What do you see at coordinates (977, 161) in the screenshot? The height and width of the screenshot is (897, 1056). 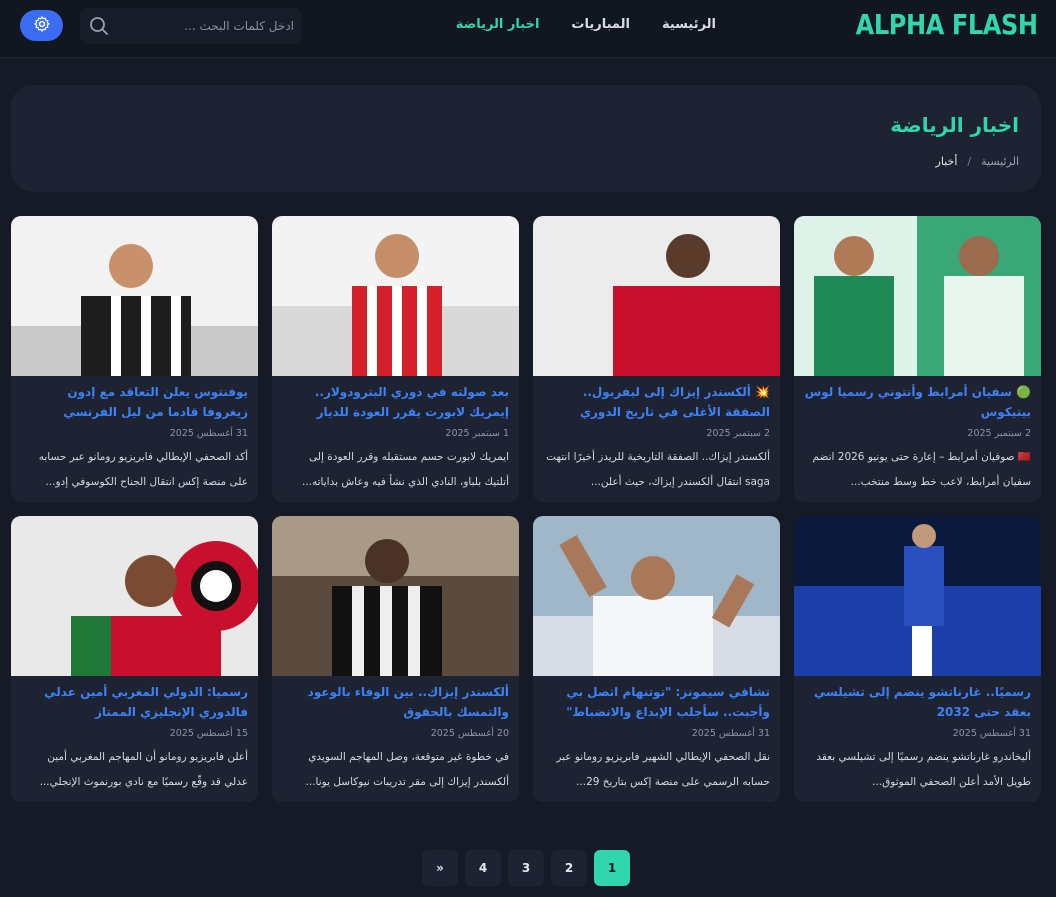 I see `breadcrumb: الرئيسية / أخبار` at bounding box center [977, 161].